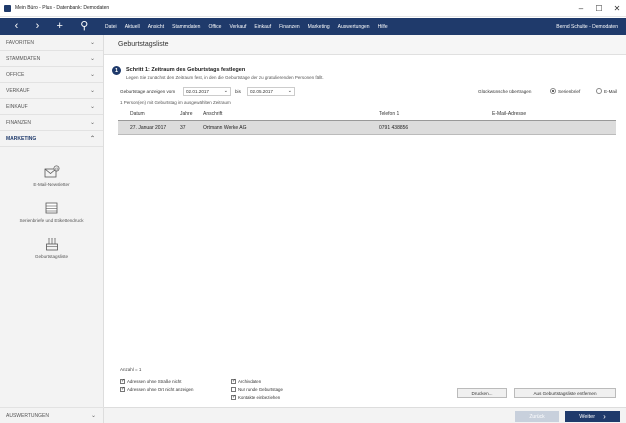 This screenshot has height=423, width=626. What do you see at coordinates (233, 389) in the screenshot?
I see `checkbox-unchecked-icon` at bounding box center [233, 389].